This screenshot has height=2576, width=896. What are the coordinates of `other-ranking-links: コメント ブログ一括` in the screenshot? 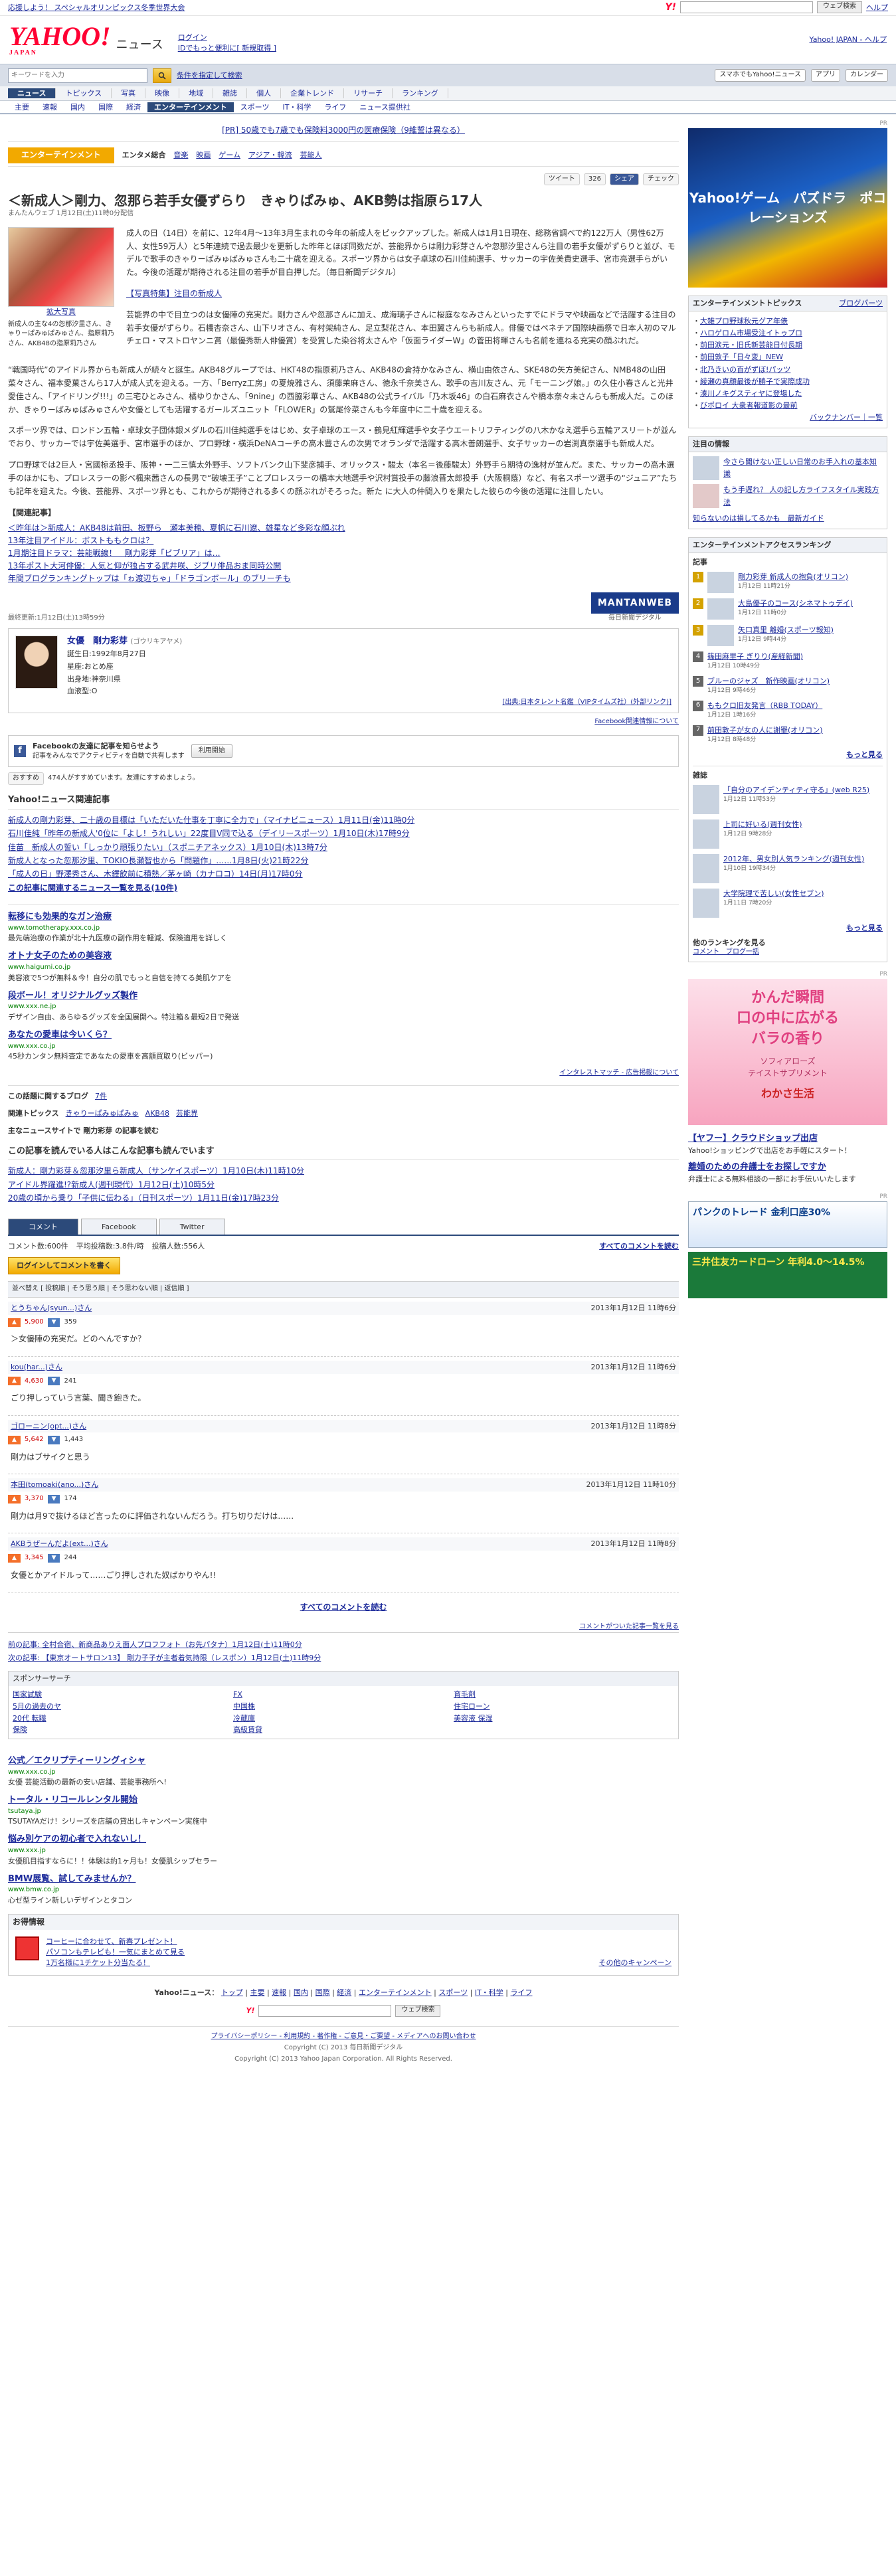 It's located at (726, 952).